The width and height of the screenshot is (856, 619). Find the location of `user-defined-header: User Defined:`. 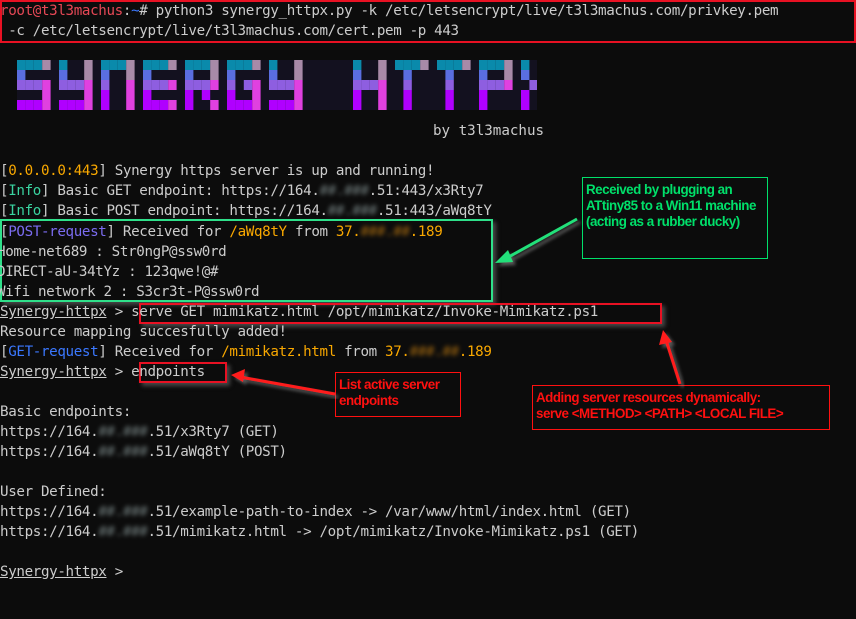

user-defined-header: User Defined: is located at coordinates (53, 492).